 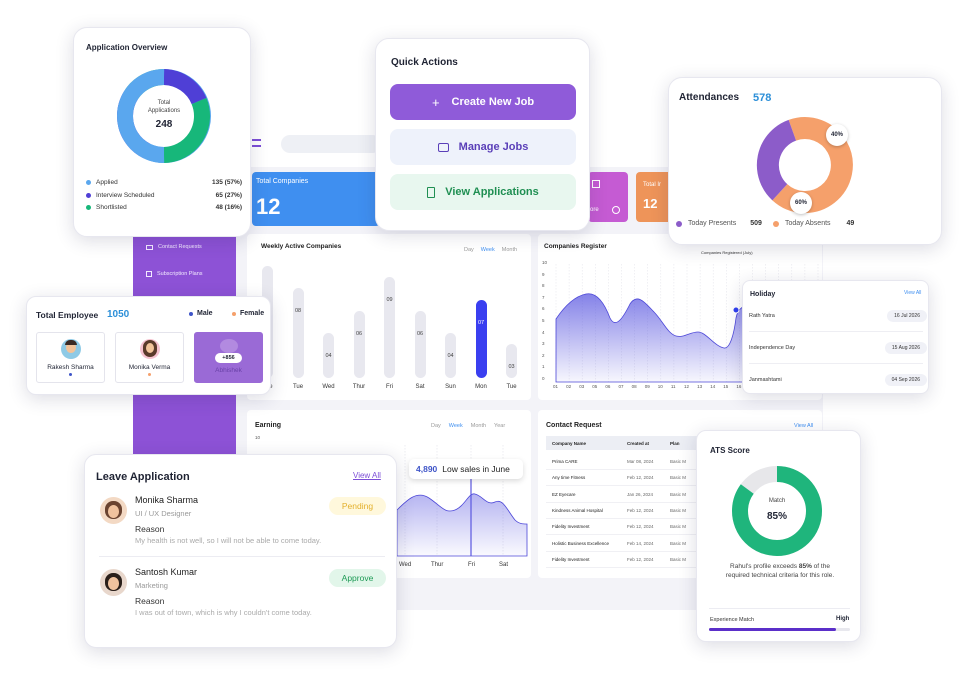 I want to click on sidebar-item-label: Subscription Plans, so click(x=180, y=274).